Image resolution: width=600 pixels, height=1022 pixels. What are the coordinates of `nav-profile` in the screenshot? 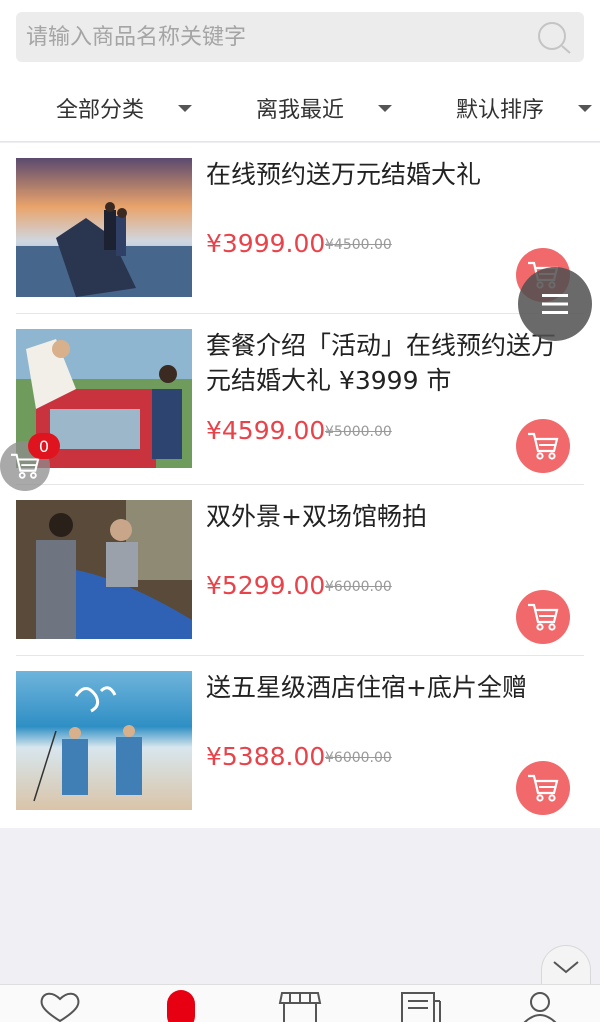 It's located at (540, 1006).